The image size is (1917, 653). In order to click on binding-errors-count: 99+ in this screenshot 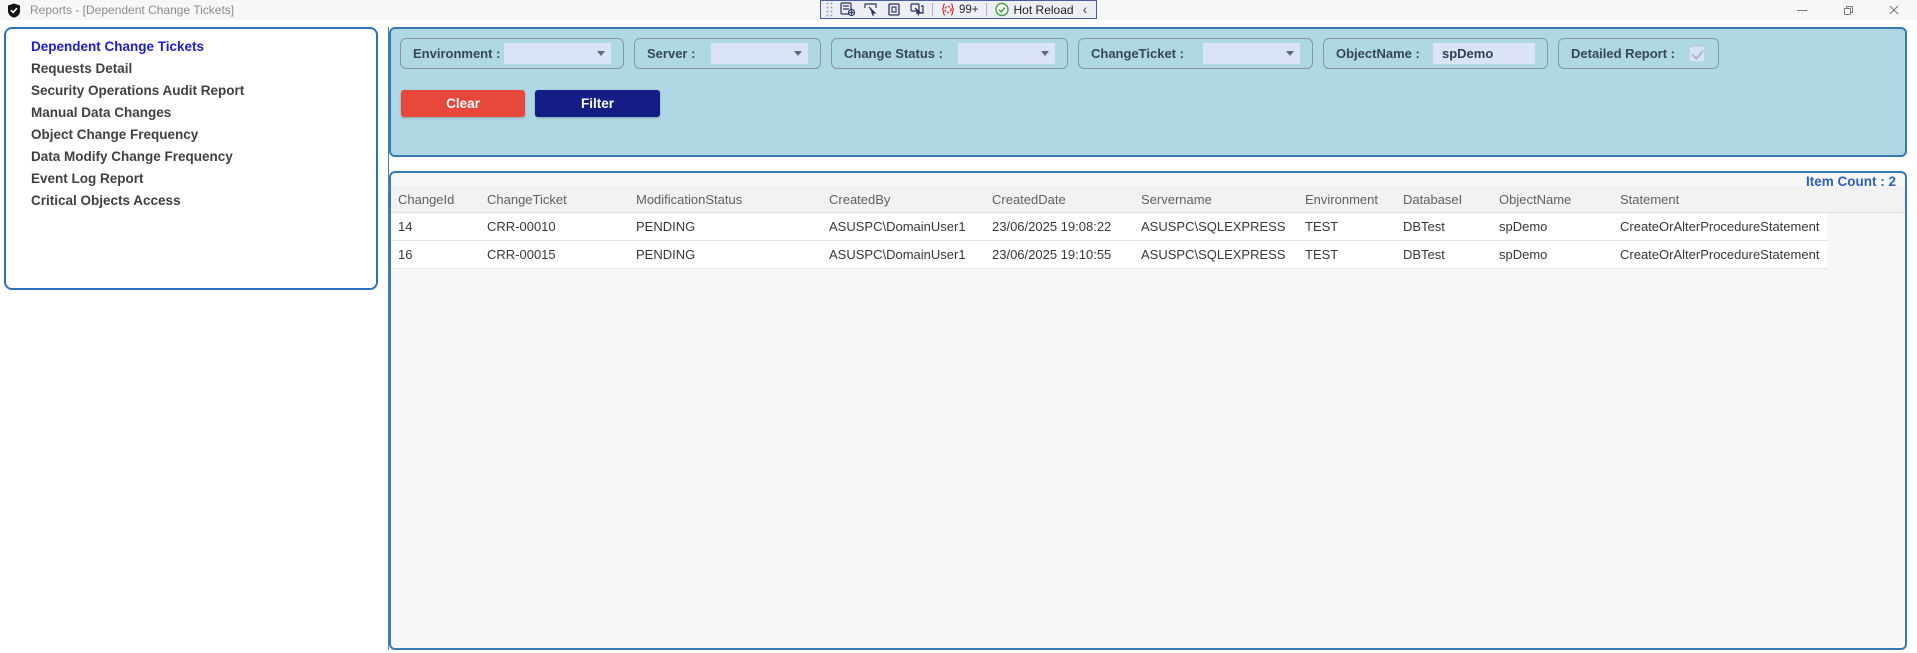, I will do `click(969, 9)`.